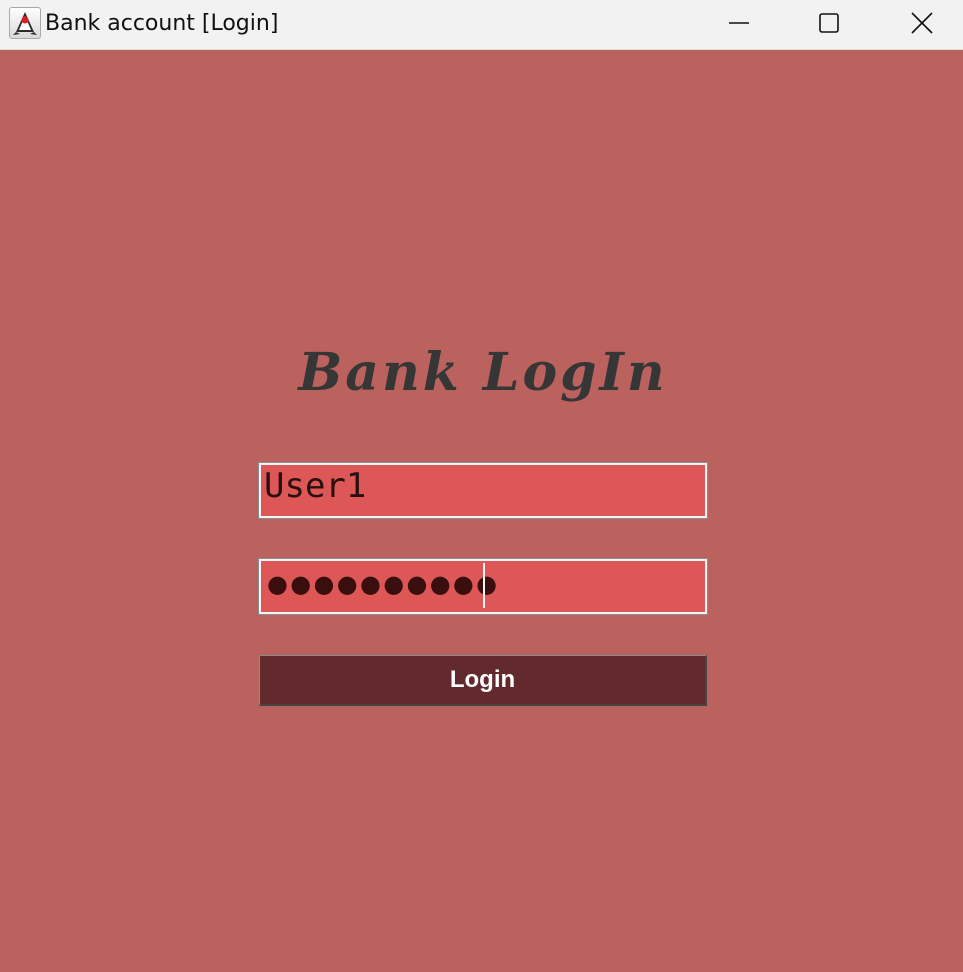 The height and width of the screenshot is (972, 963). I want to click on title-bar: Bank account [Login], so click(481, 25).